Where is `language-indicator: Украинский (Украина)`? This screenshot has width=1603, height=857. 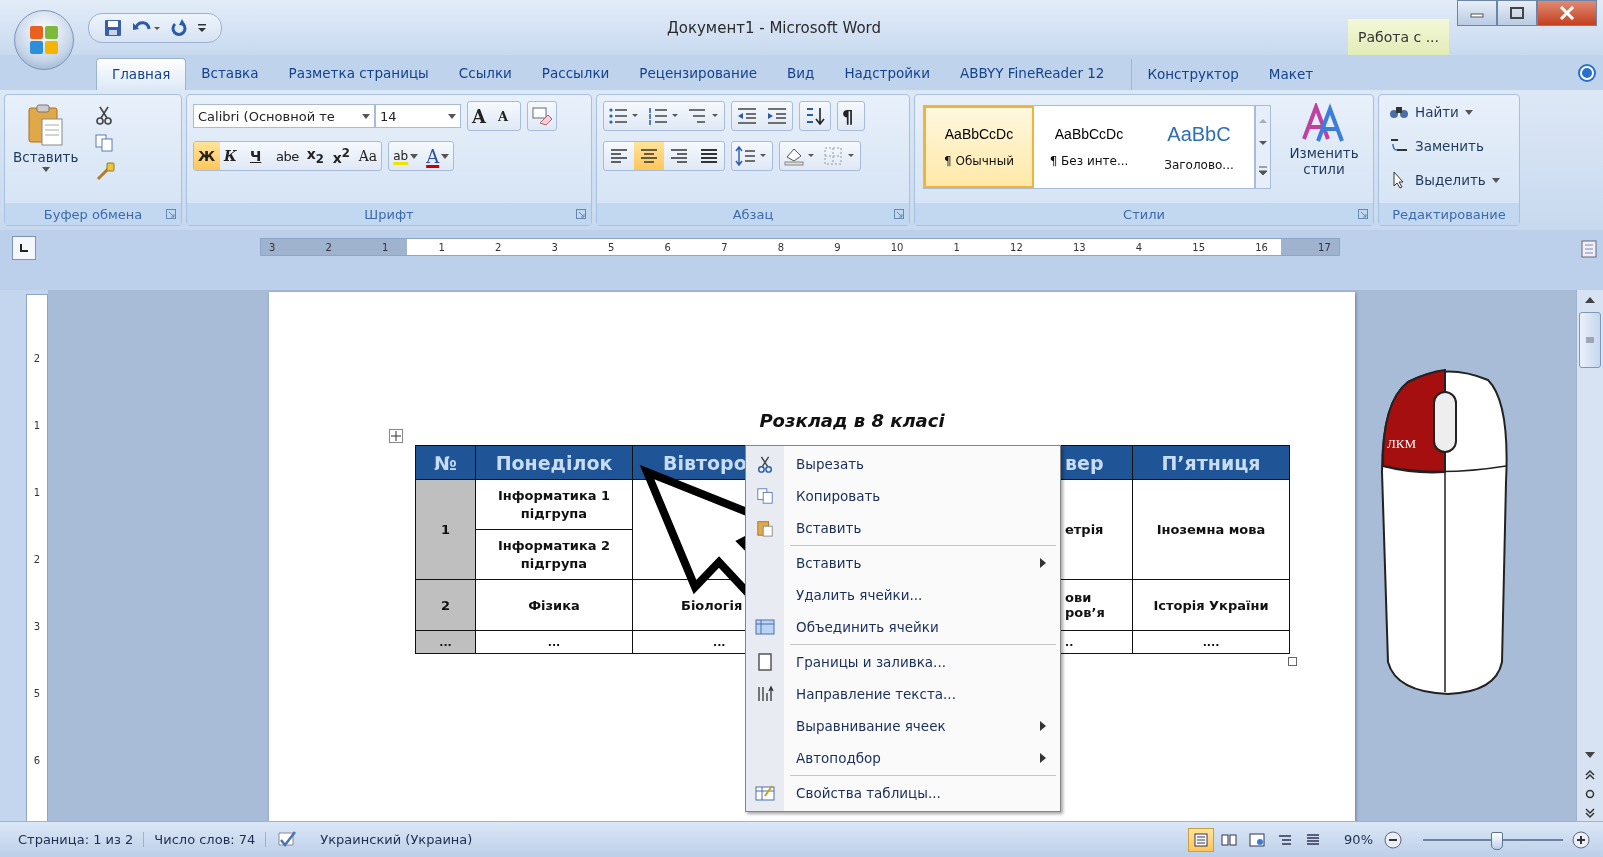
language-indicator: Украинский (Украина) is located at coordinates (396, 839).